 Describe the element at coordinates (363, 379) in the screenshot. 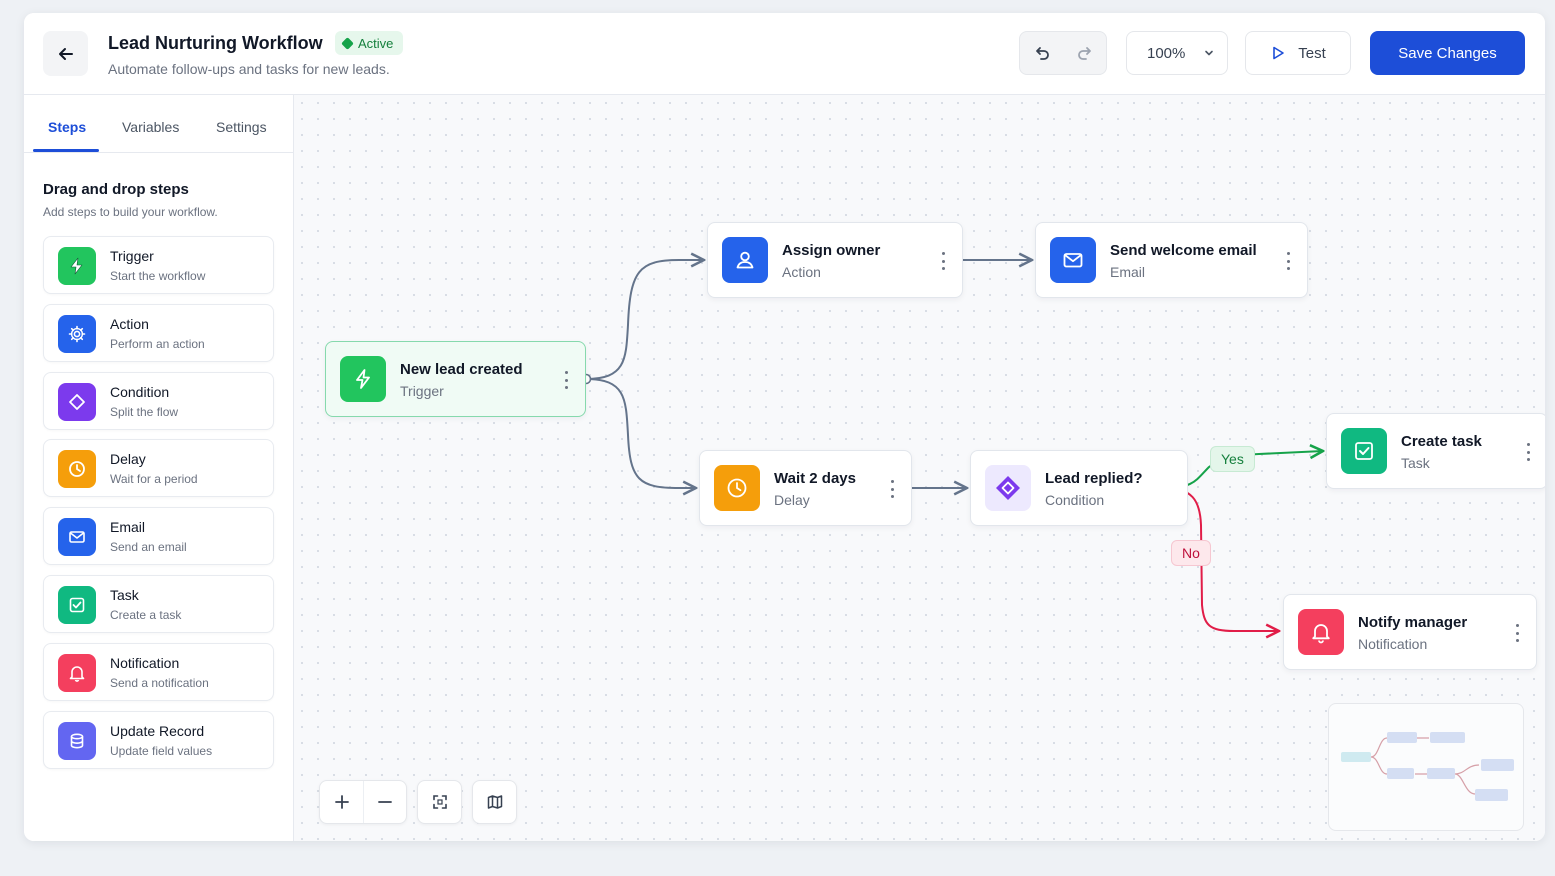

I see `lightning-icon` at that location.